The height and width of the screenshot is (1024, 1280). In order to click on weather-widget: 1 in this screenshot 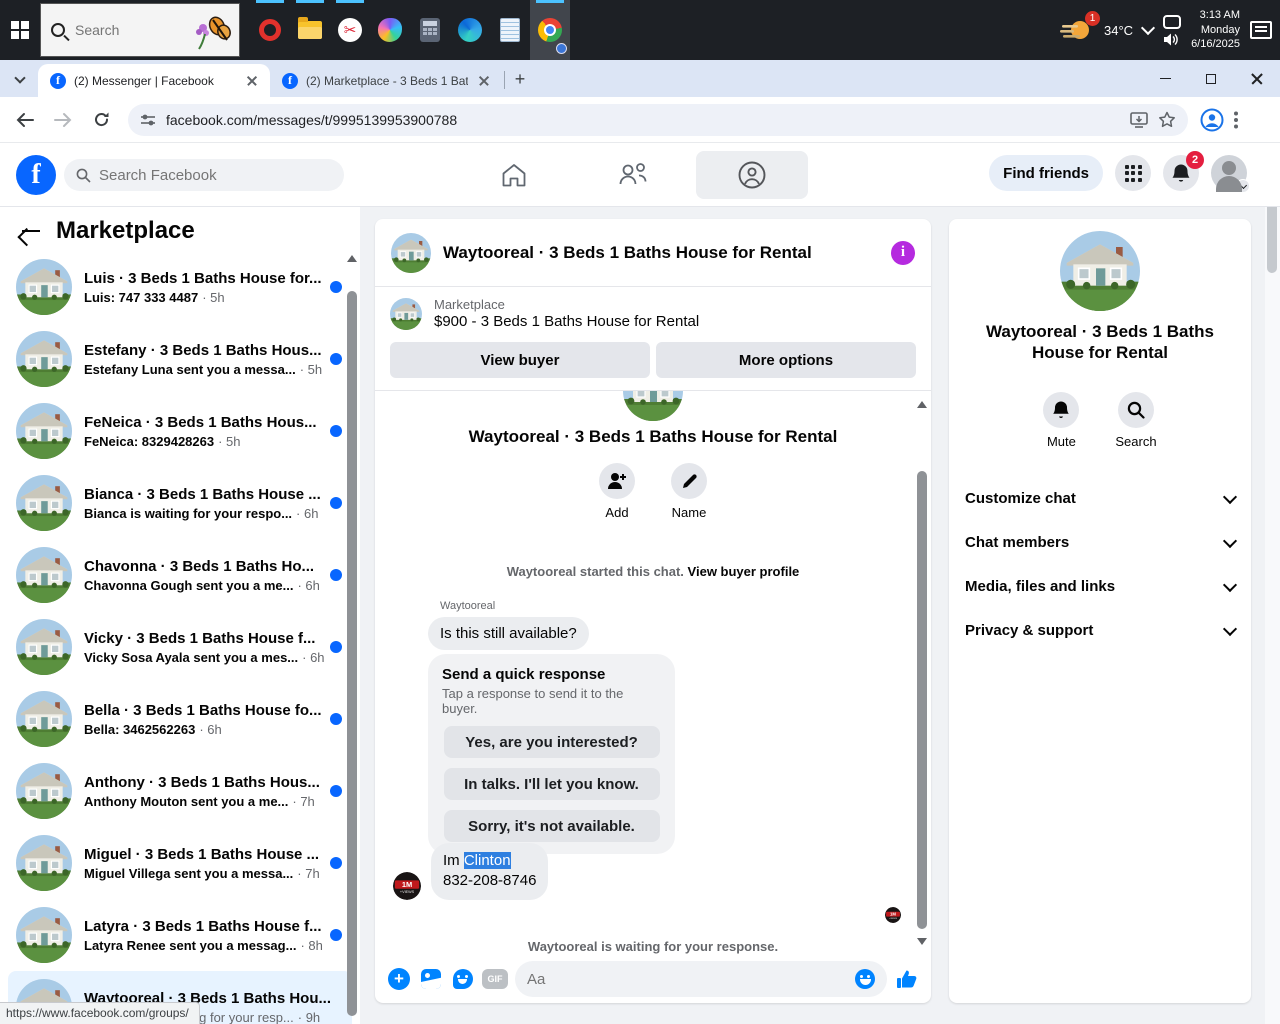, I will do `click(1080, 28)`.